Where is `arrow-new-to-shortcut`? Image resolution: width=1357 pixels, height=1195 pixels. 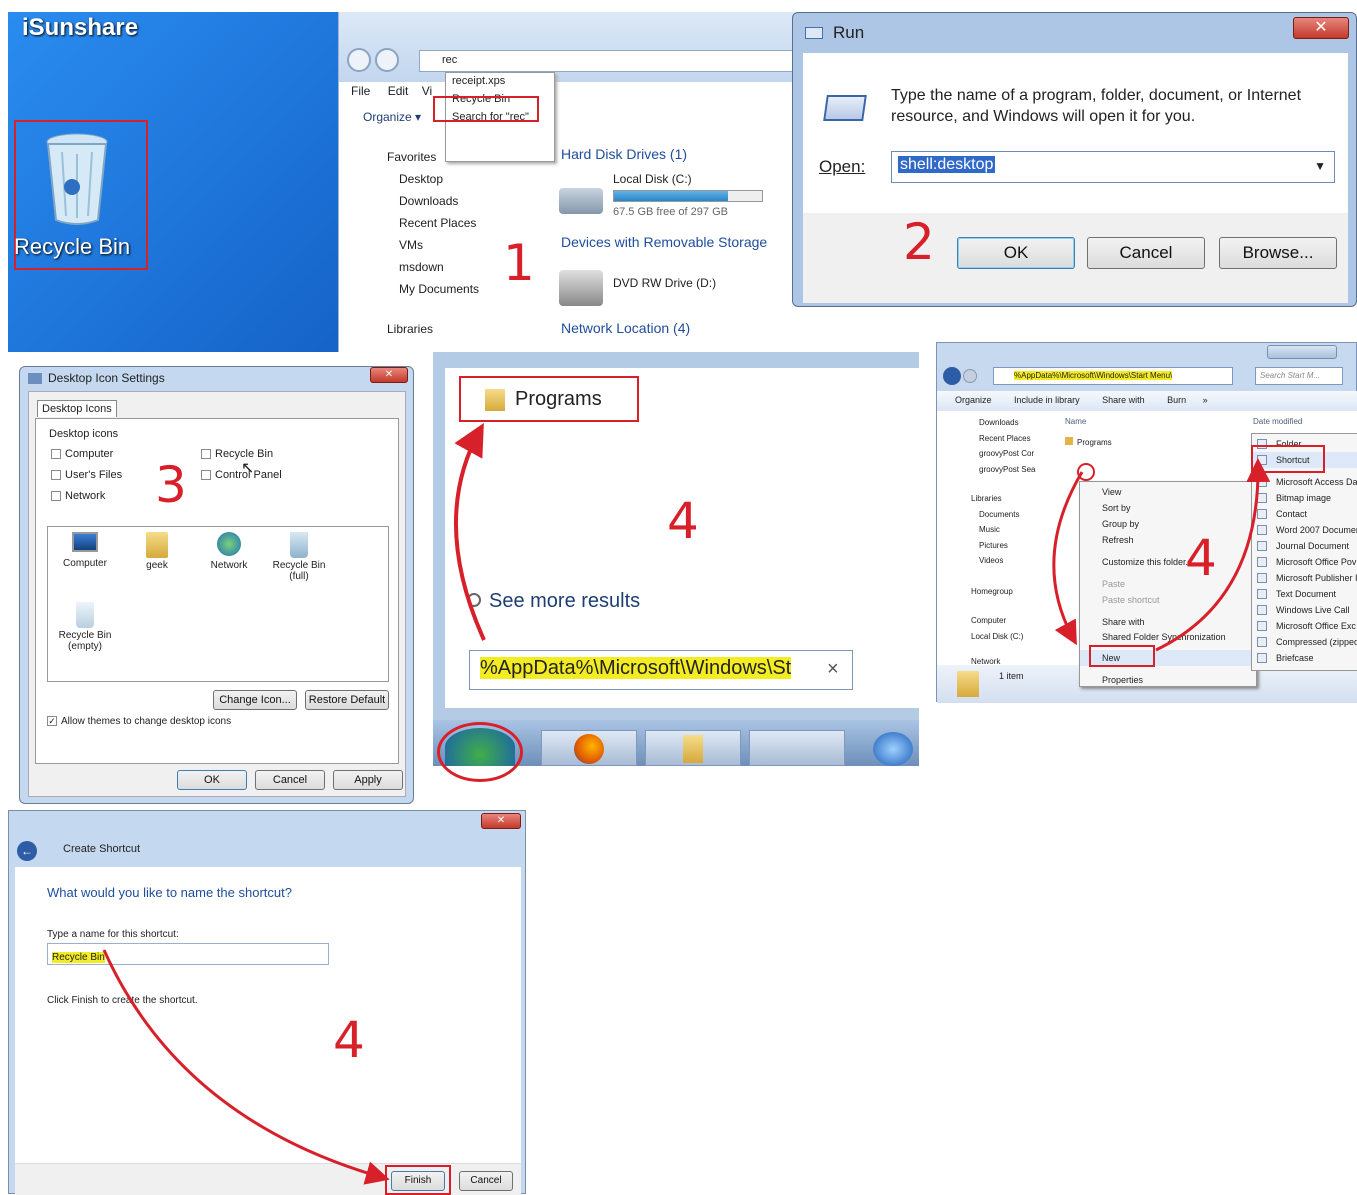
arrow-new-to-shortcut is located at coordinates (1213, 555).